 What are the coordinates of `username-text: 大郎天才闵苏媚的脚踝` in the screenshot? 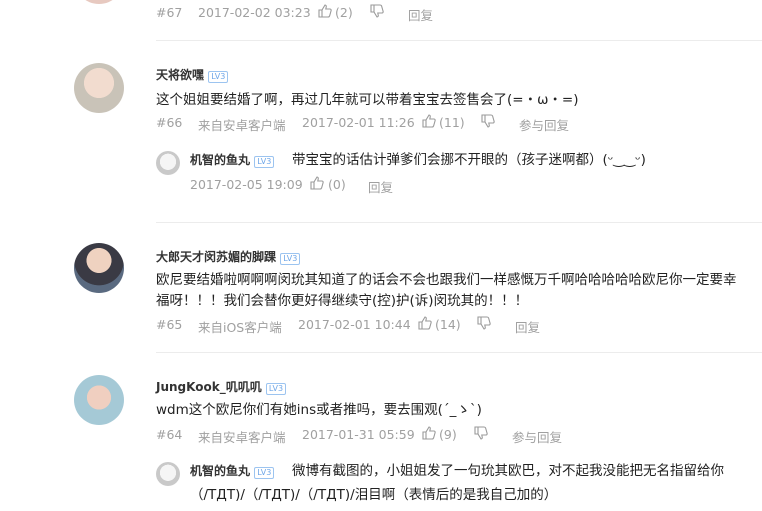 It's located at (216, 257).